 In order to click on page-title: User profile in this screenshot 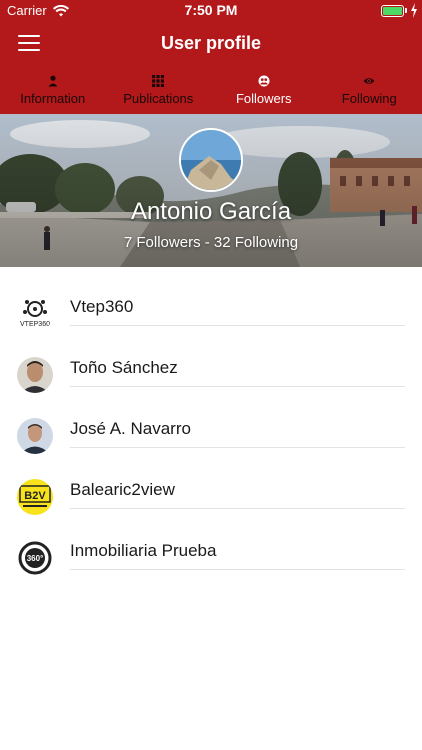, I will do `click(211, 43)`.